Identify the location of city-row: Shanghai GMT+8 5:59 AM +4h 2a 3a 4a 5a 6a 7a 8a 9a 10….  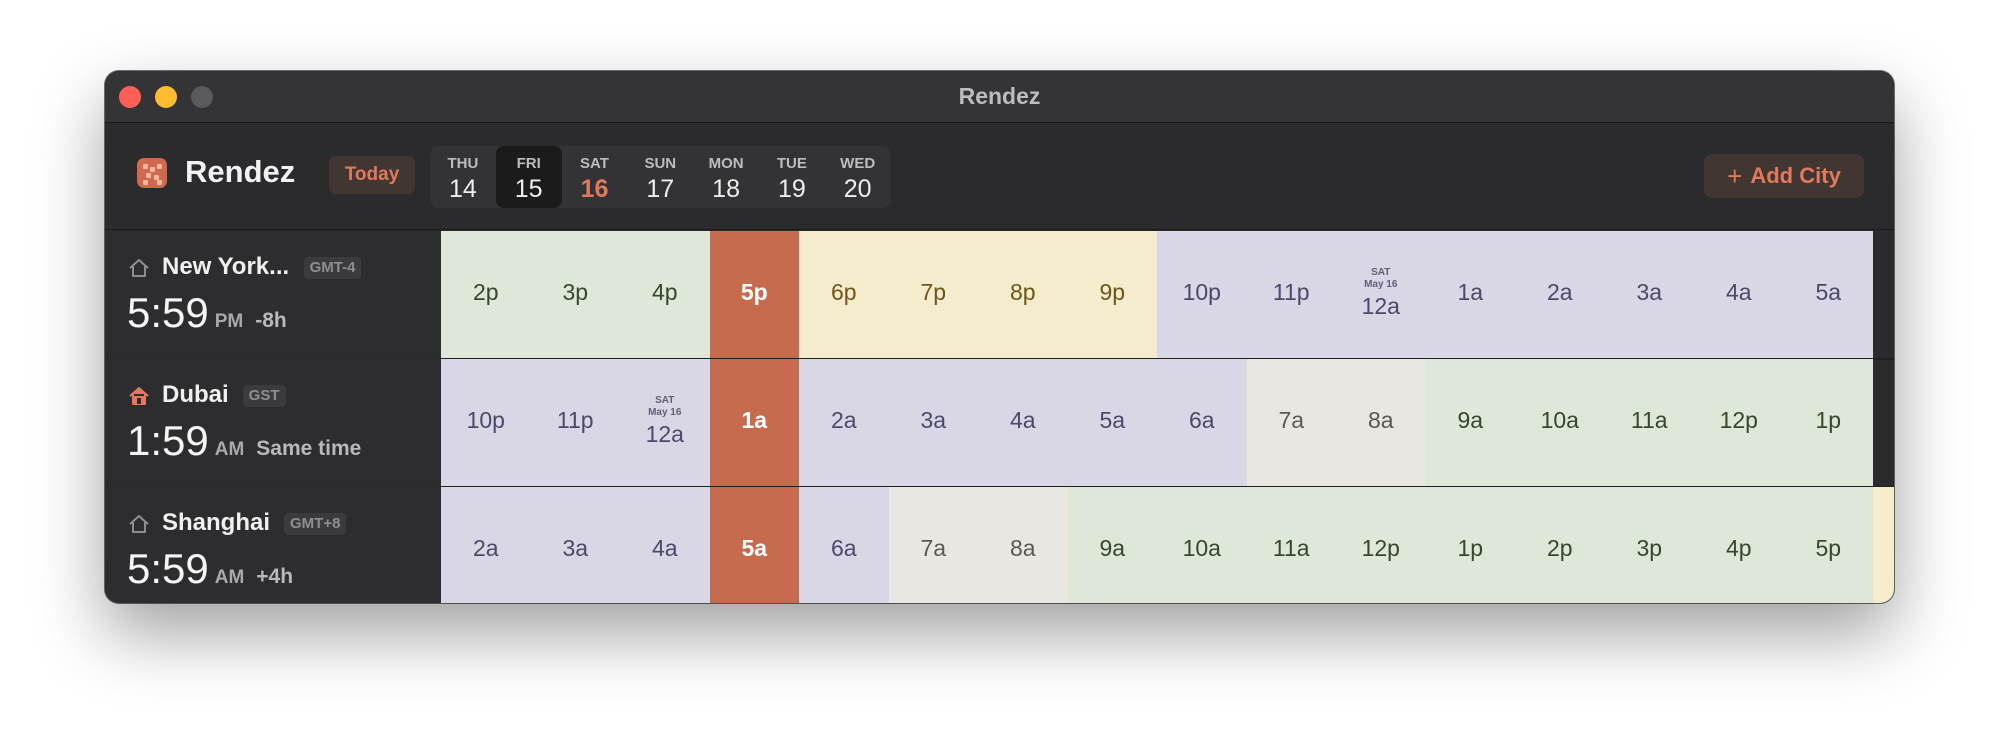
(999, 545).